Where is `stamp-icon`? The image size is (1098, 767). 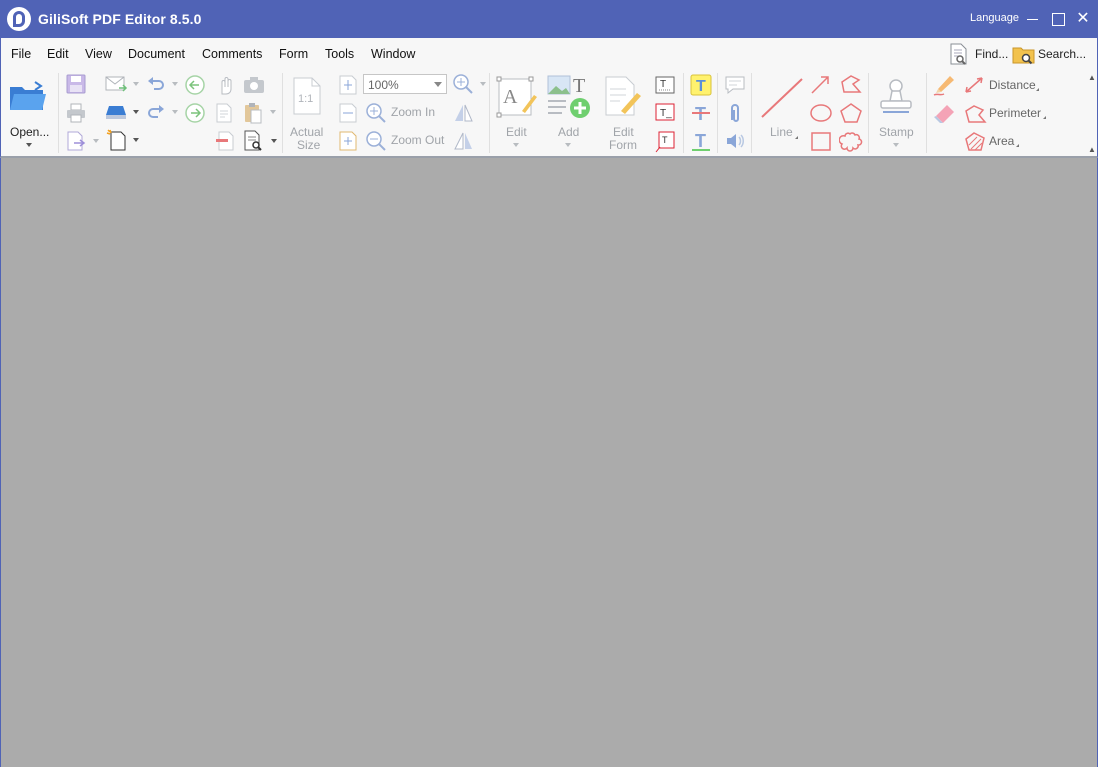
stamp-icon is located at coordinates (896, 96).